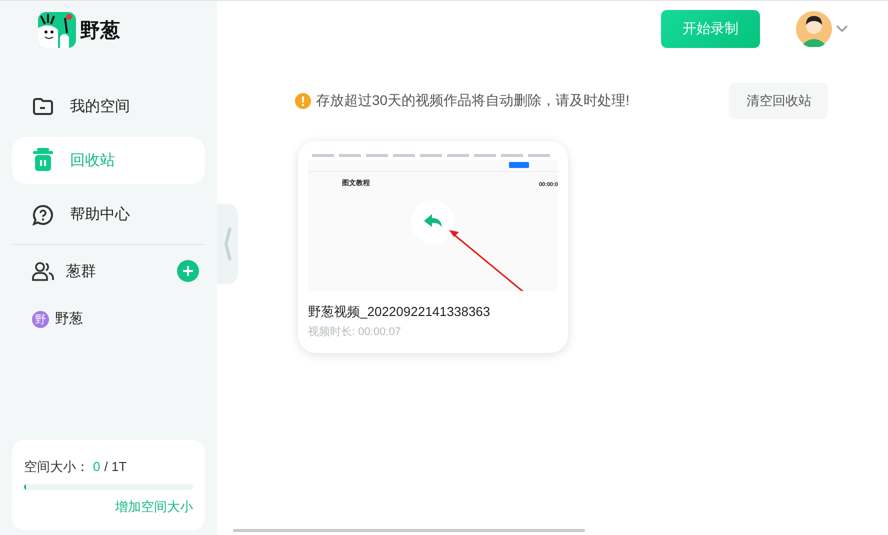 The image size is (888, 535). What do you see at coordinates (43, 161) in the screenshot?
I see `trash-icon` at bounding box center [43, 161].